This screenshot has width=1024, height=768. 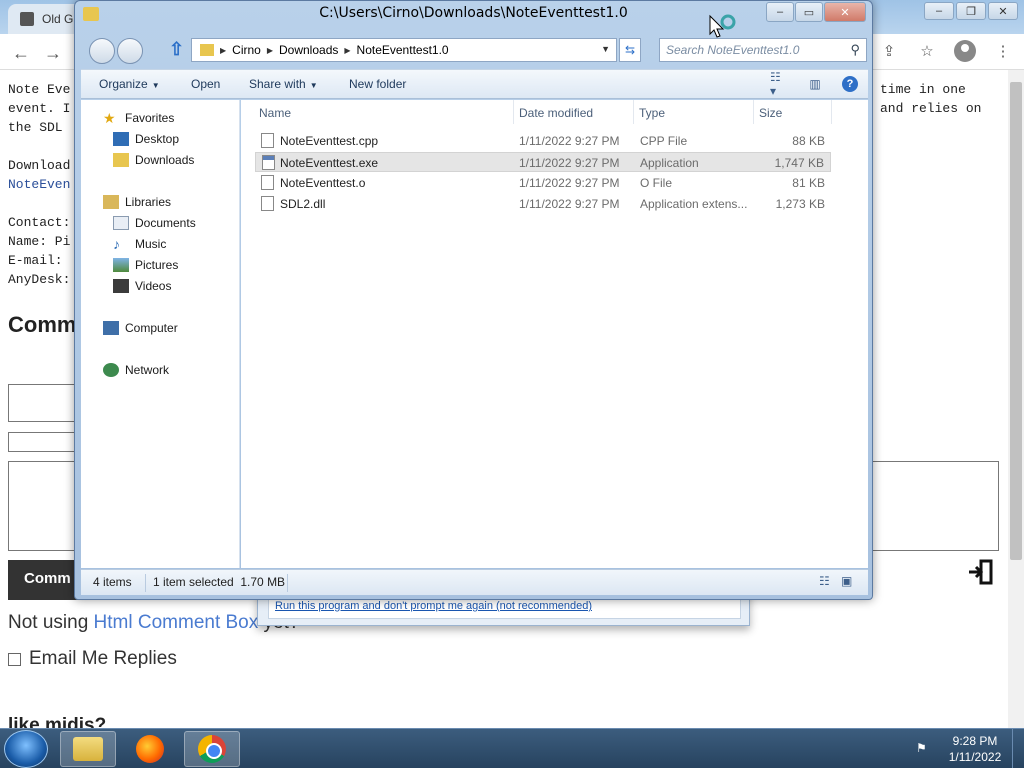 What do you see at coordinates (39, 108) in the screenshot?
I see `intro-line-2: event. I` at bounding box center [39, 108].